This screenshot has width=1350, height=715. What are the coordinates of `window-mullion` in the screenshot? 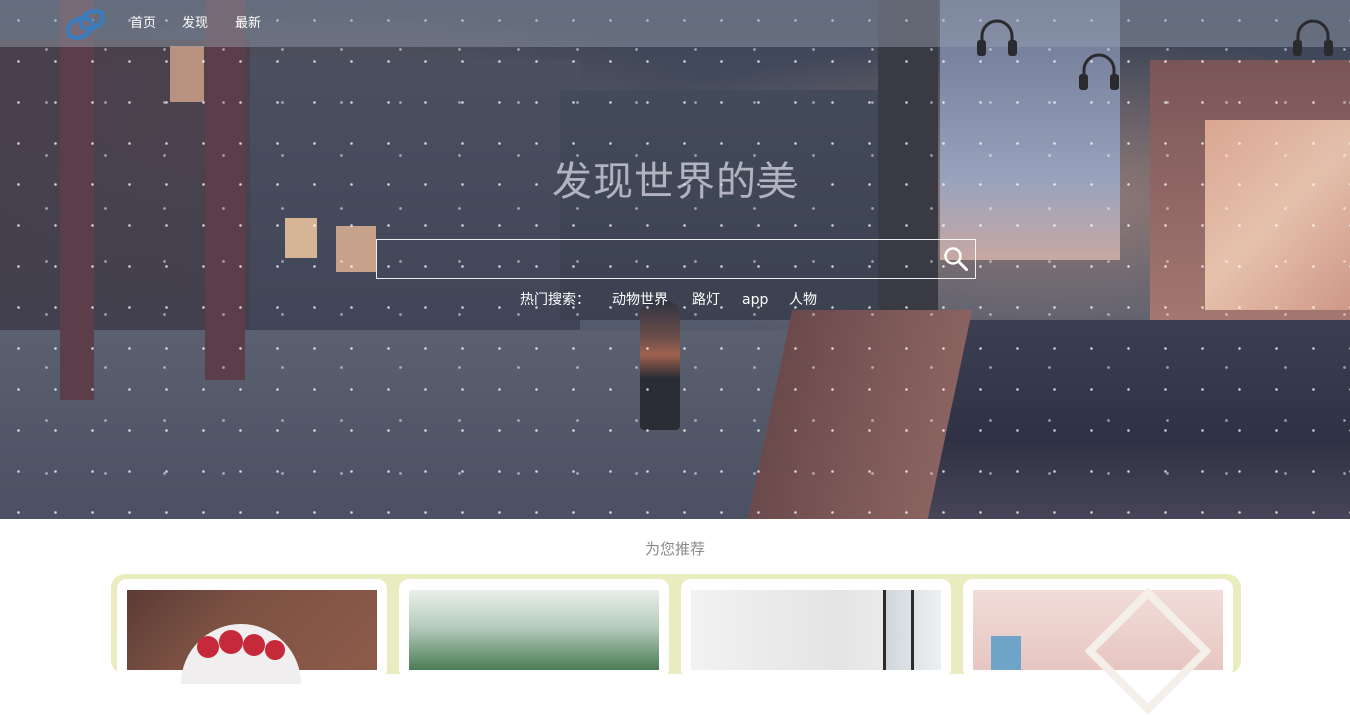 It's located at (912, 630).